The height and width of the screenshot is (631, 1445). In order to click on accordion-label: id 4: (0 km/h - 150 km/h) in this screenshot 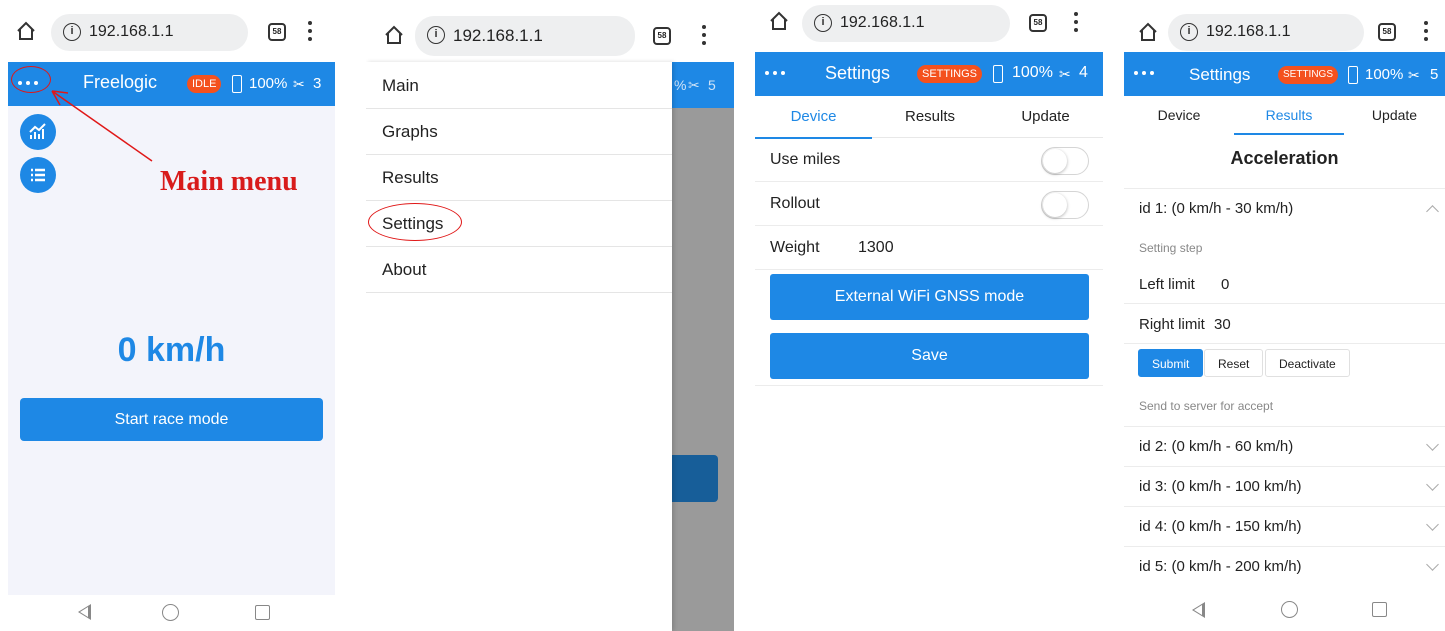, I will do `click(1220, 526)`.